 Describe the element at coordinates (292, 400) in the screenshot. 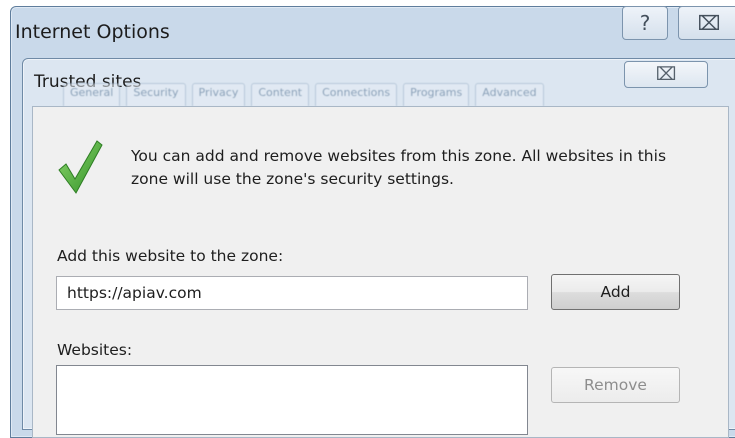

I see `websites-list` at that location.